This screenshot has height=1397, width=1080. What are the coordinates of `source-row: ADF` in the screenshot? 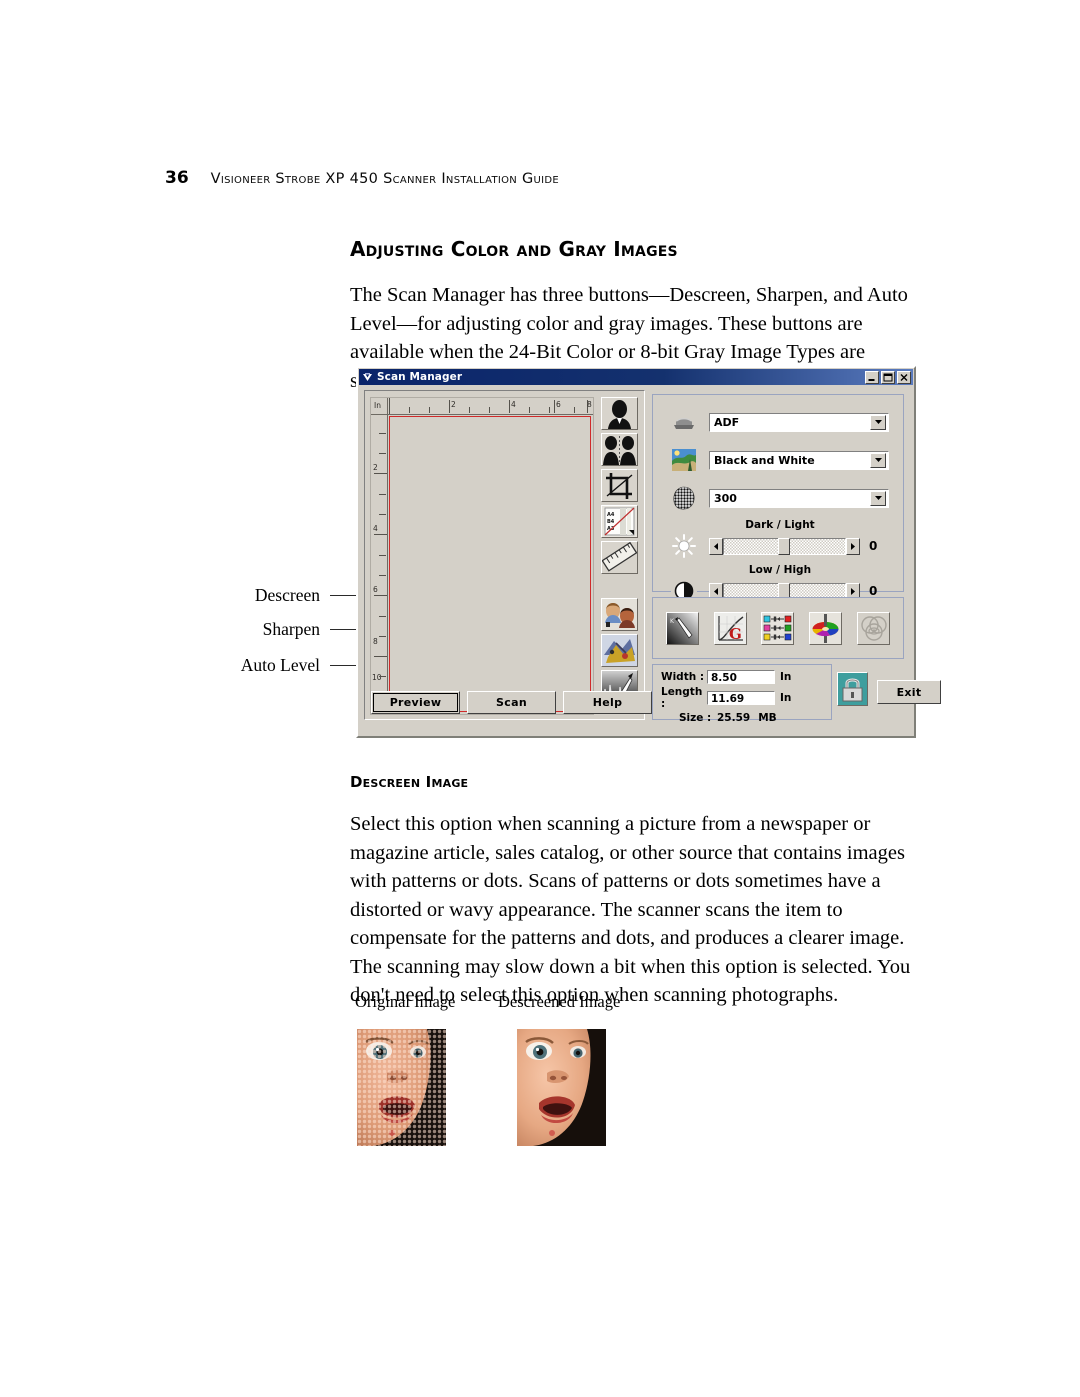 It's located at (780, 422).